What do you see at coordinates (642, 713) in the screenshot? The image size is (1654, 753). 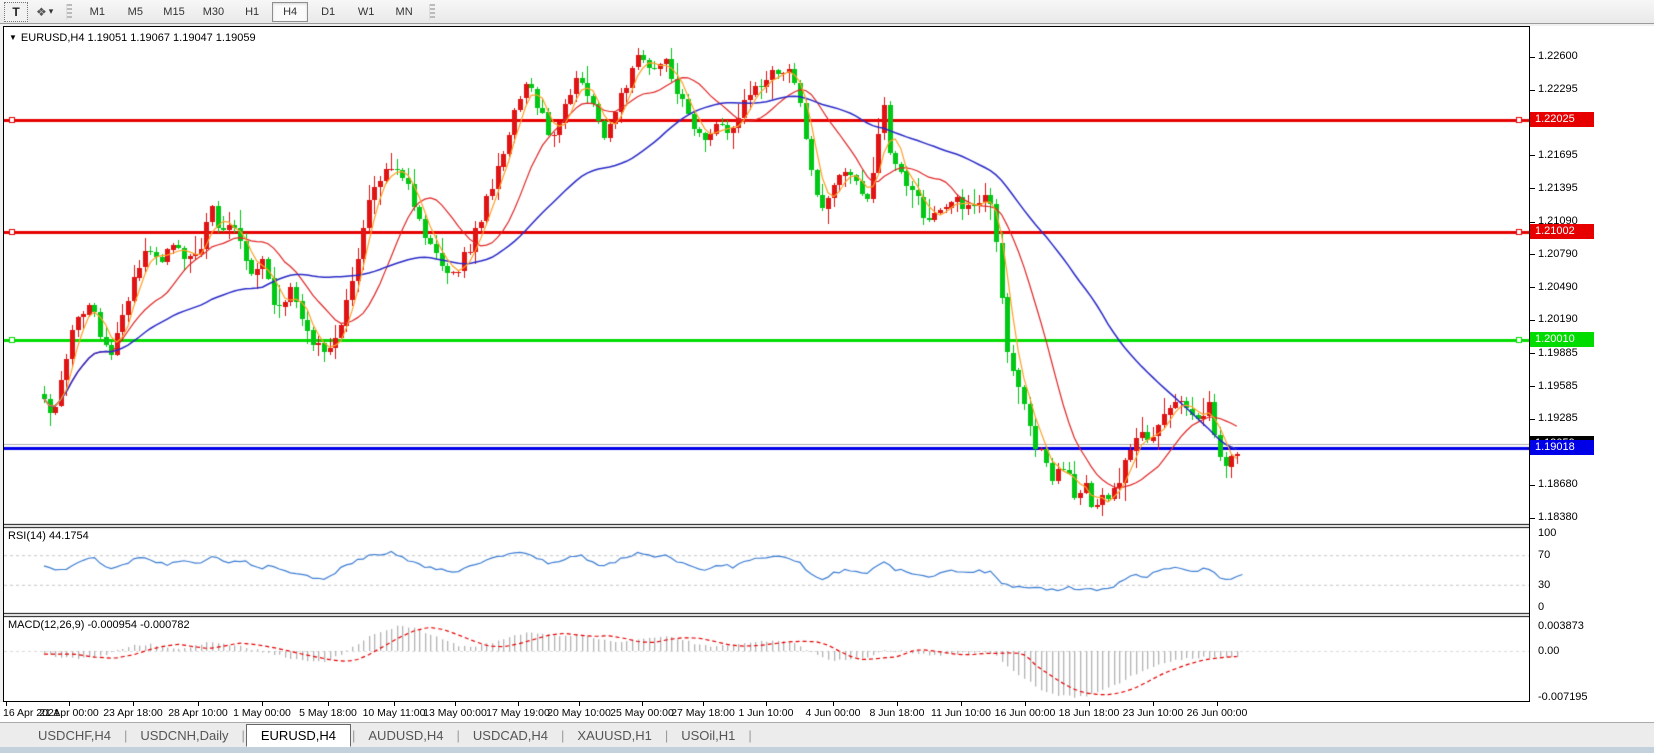 I see `time-tick-label: 25 May 00:00` at bounding box center [642, 713].